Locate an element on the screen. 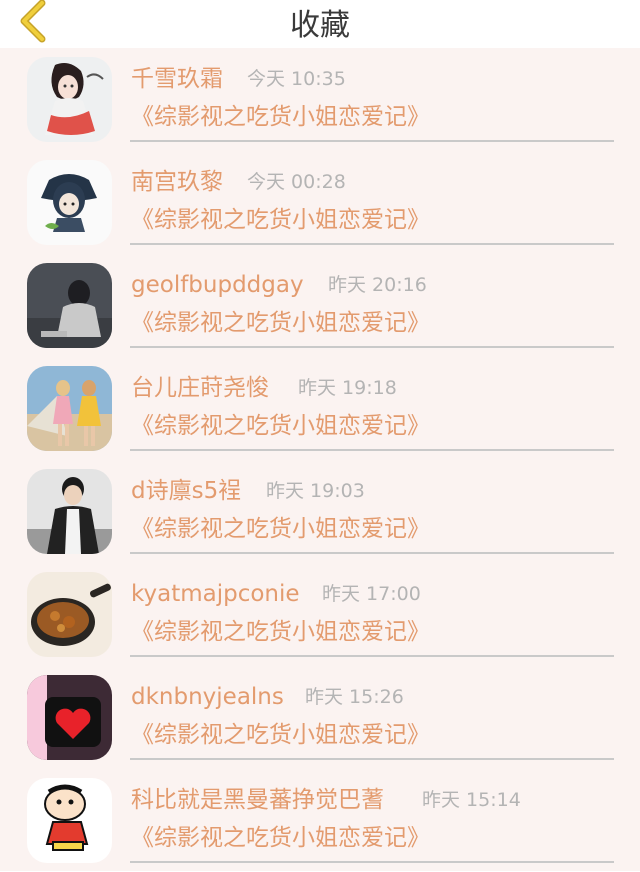 Image resolution: width=640 pixels, height=872 pixels. two-girls-avatar is located at coordinates (69, 408).